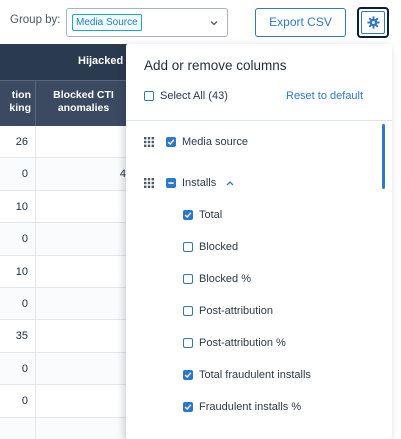  What do you see at coordinates (242, 343) in the screenshot?
I see `column-option-label: Post-attribution %` at bounding box center [242, 343].